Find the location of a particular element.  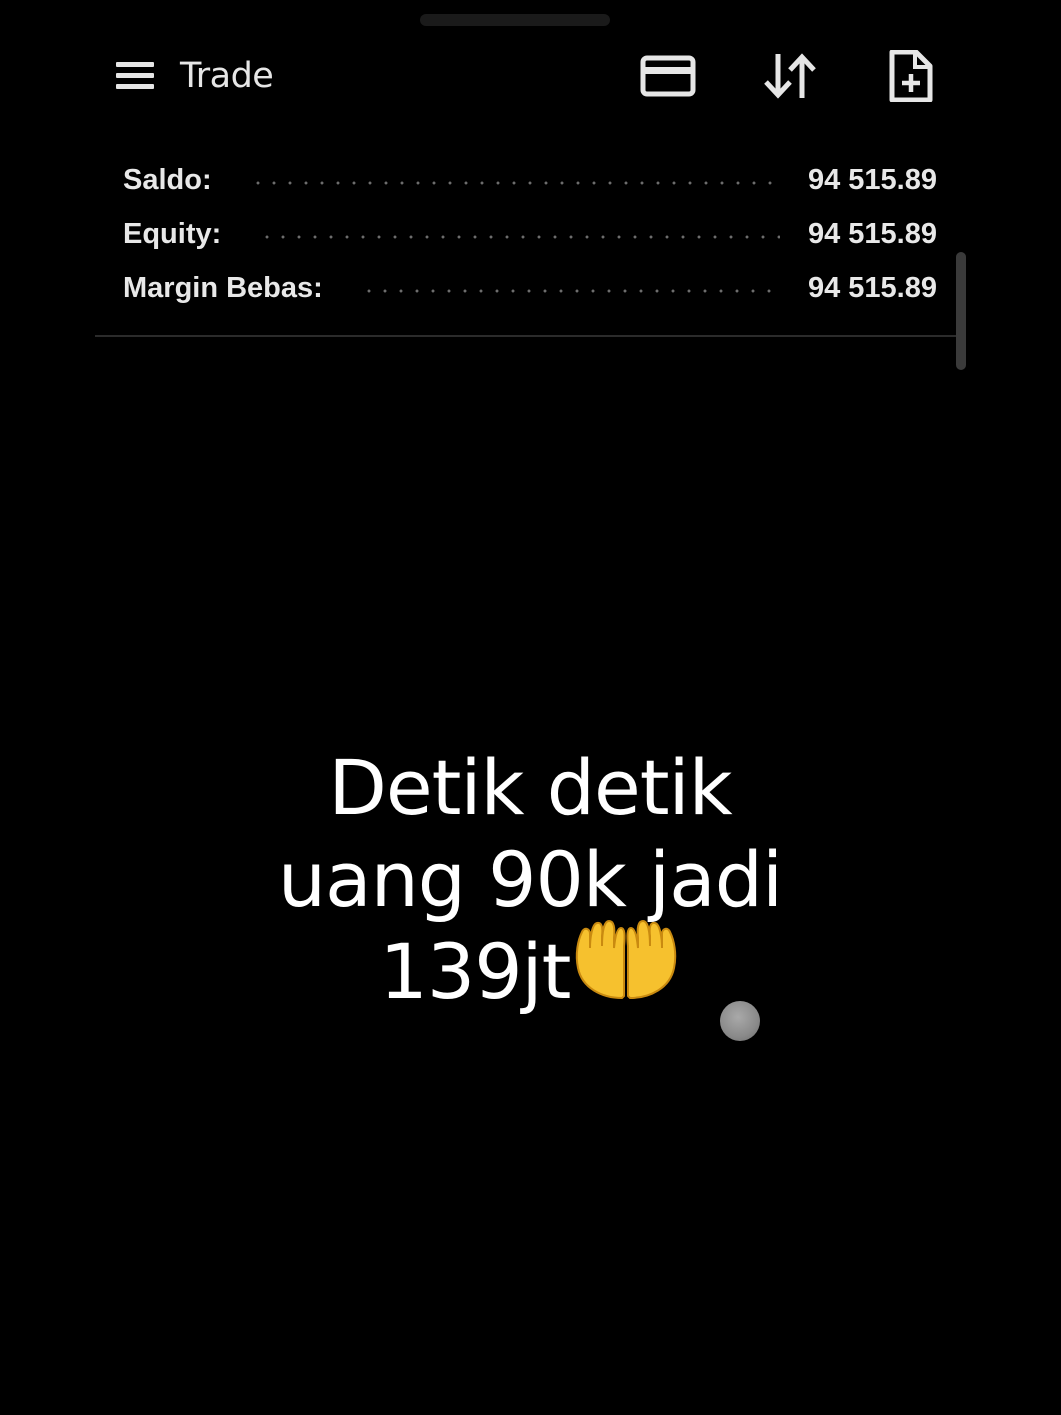

new-document-icon is located at coordinates (912, 76).